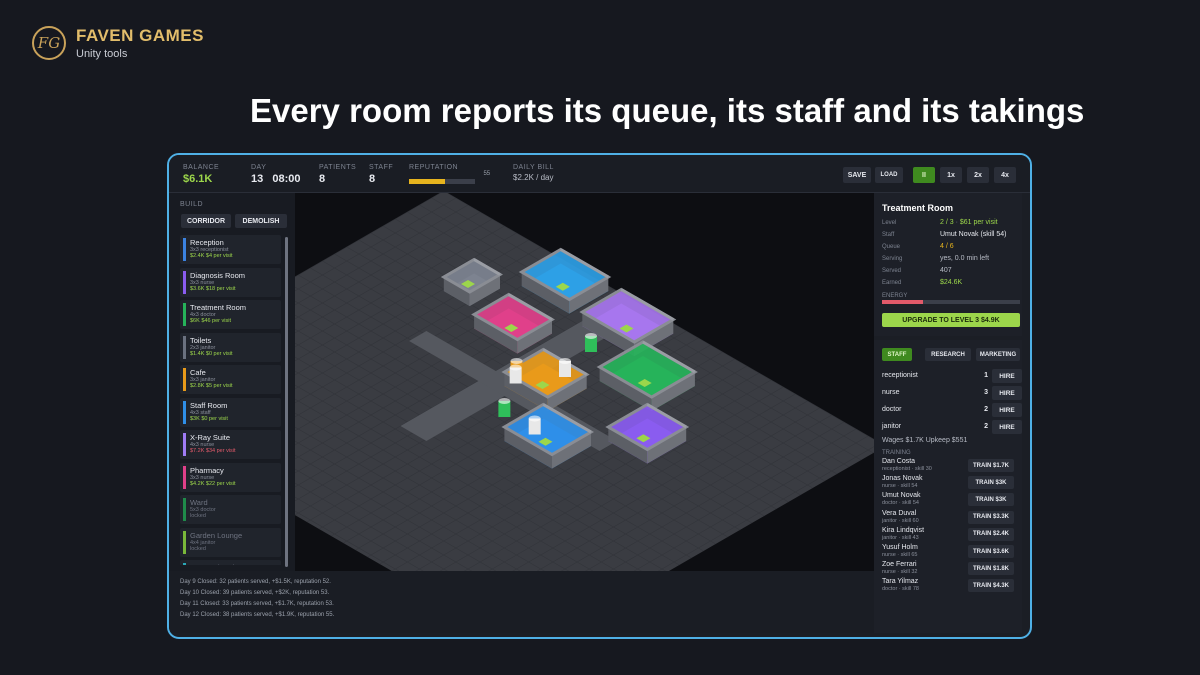 This screenshot has width=1200, height=675. What do you see at coordinates (219, 353) in the screenshot?
I see `room-per-visit: $0 per visit` at bounding box center [219, 353].